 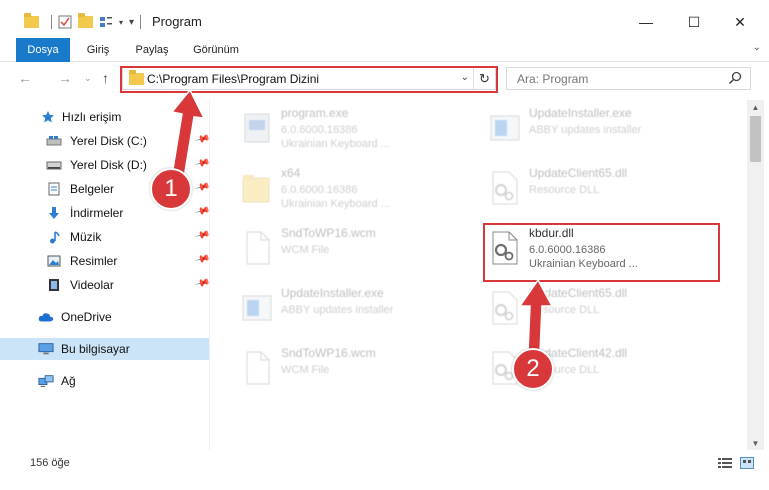 What do you see at coordinates (50, 463) in the screenshot?
I see `item-count: 156 öğe` at bounding box center [50, 463].